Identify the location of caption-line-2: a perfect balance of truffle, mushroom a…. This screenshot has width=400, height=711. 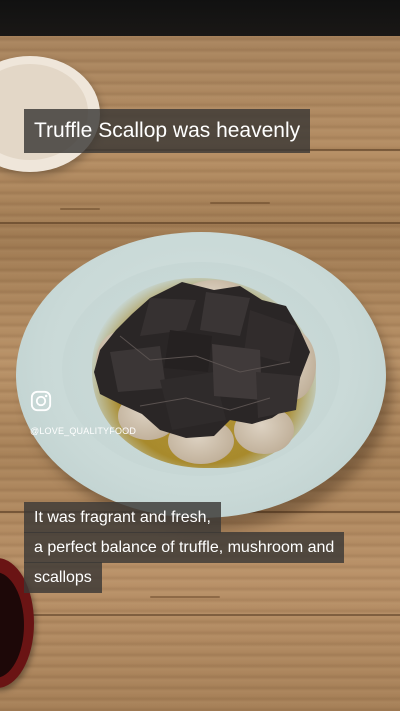
(184, 547).